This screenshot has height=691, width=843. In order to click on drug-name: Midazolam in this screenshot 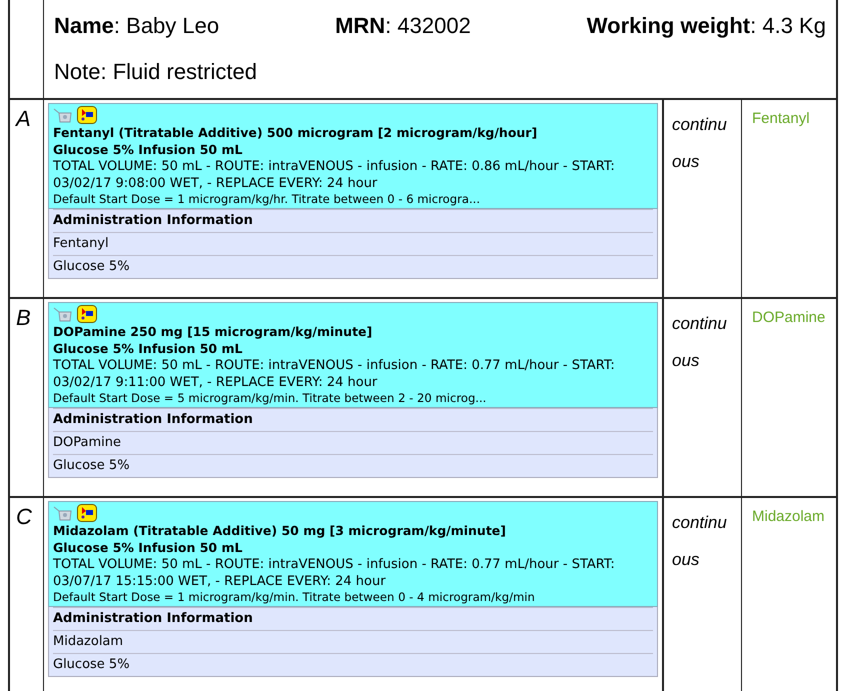, I will do `click(788, 516)`.